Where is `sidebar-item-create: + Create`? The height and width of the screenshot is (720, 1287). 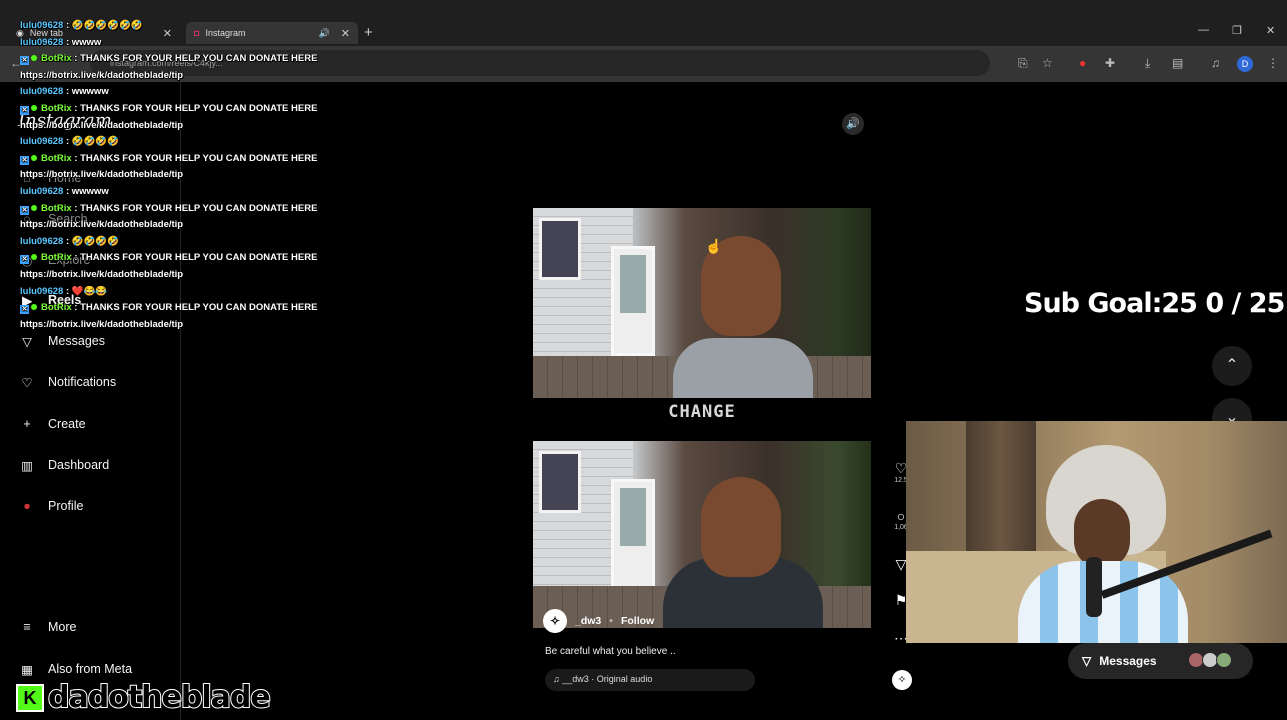
sidebar-item-create: + Create is located at coordinates (51, 424).